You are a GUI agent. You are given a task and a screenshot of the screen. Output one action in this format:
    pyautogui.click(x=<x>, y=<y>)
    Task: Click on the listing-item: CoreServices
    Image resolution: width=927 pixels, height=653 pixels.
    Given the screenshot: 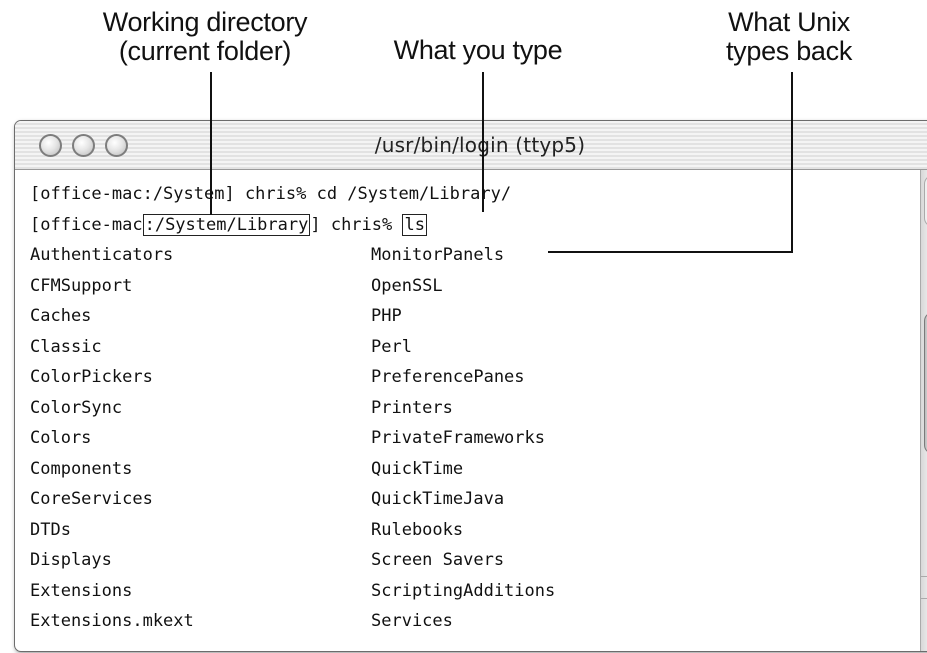 What is the action you would take?
    pyautogui.click(x=91, y=499)
    